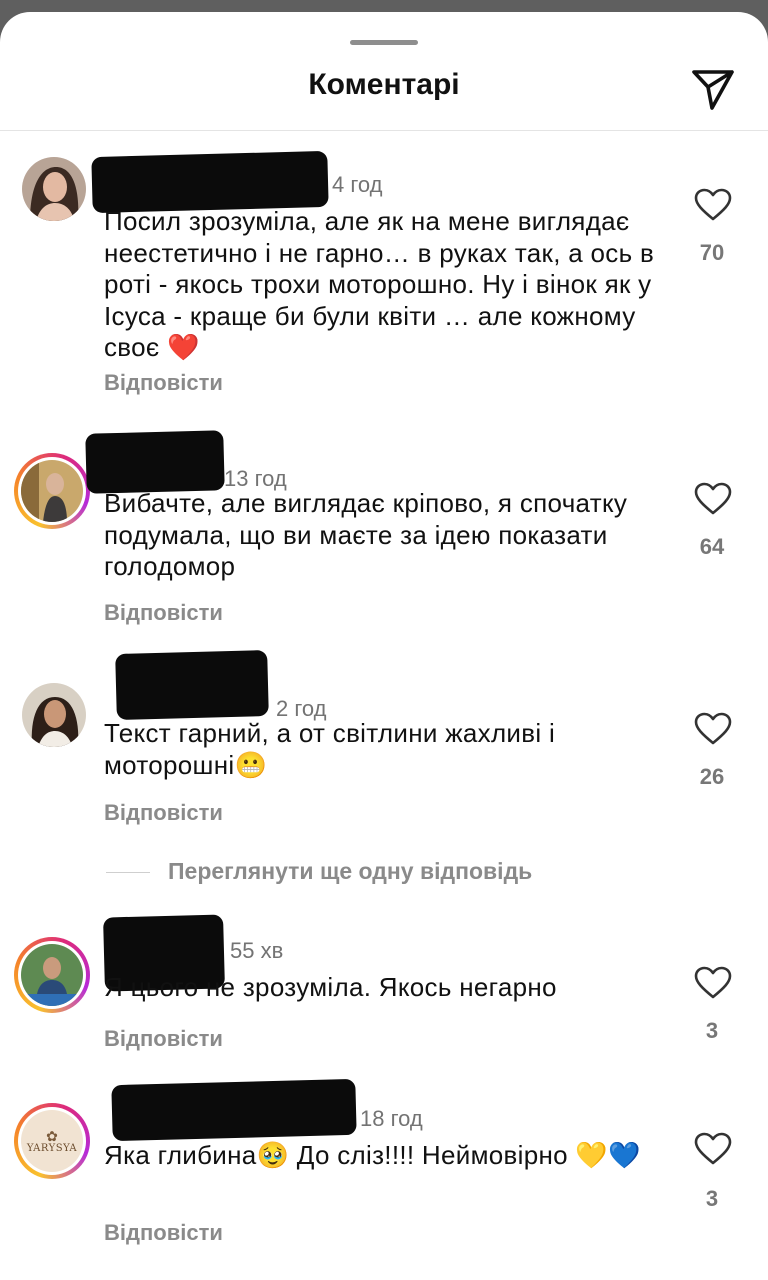 The height and width of the screenshot is (1280, 768). What do you see at coordinates (52, 1135) in the screenshot?
I see `flower-logo-icon: ✿` at bounding box center [52, 1135].